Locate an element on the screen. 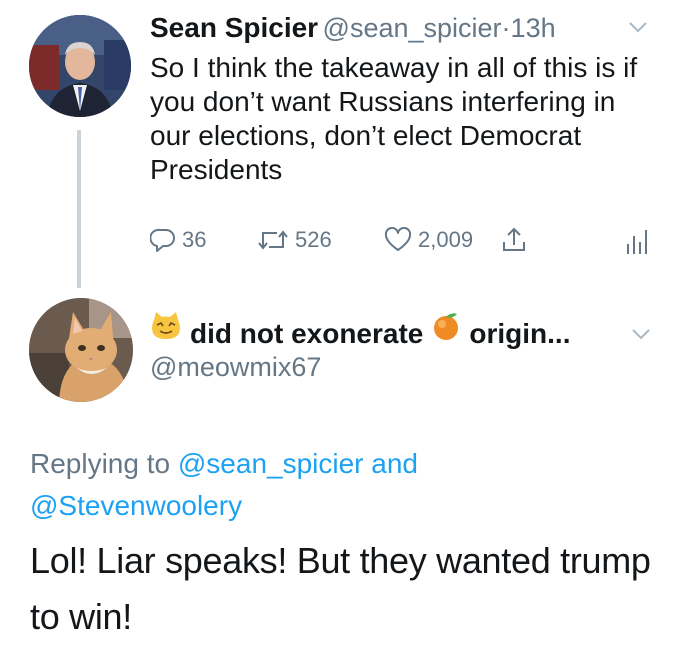 The height and width of the screenshot is (650, 680). tweet1-header: Sean Spicier @sean_spicier·13h is located at coordinates (353, 30).